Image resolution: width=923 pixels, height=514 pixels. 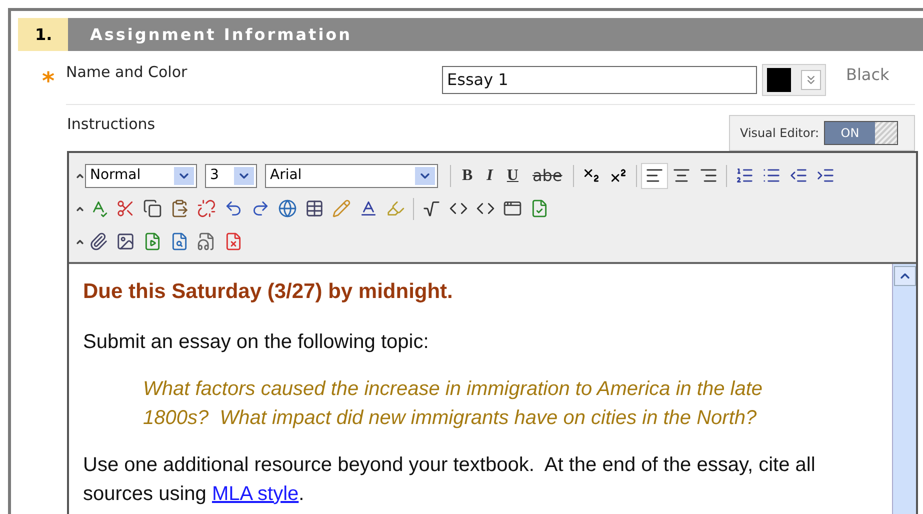 I want to click on visual-editor-label: Visual Editor:, so click(x=779, y=133).